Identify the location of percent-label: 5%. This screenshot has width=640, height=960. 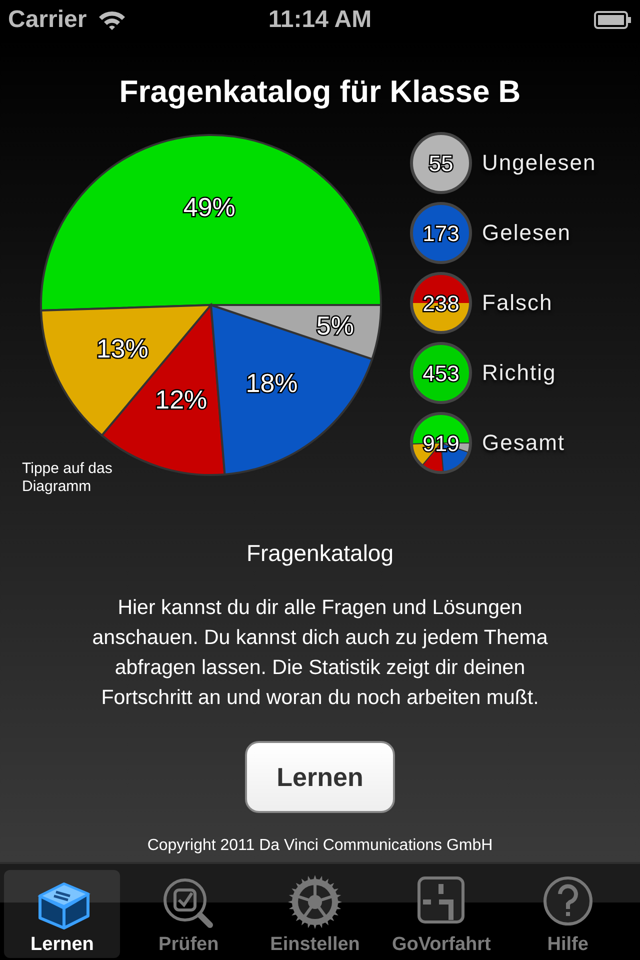
(335, 325).